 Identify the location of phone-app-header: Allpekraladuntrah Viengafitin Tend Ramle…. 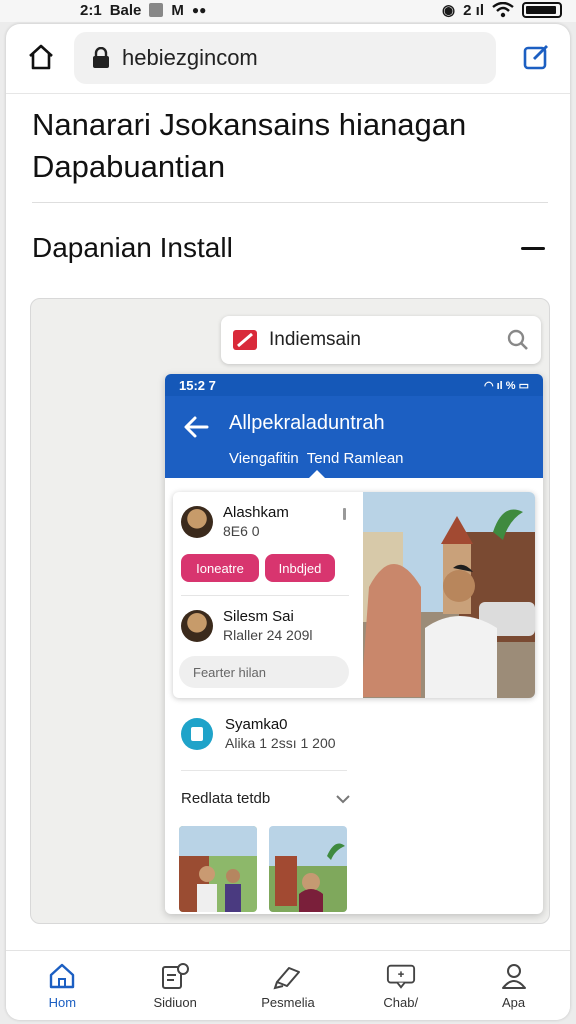
(354, 437).